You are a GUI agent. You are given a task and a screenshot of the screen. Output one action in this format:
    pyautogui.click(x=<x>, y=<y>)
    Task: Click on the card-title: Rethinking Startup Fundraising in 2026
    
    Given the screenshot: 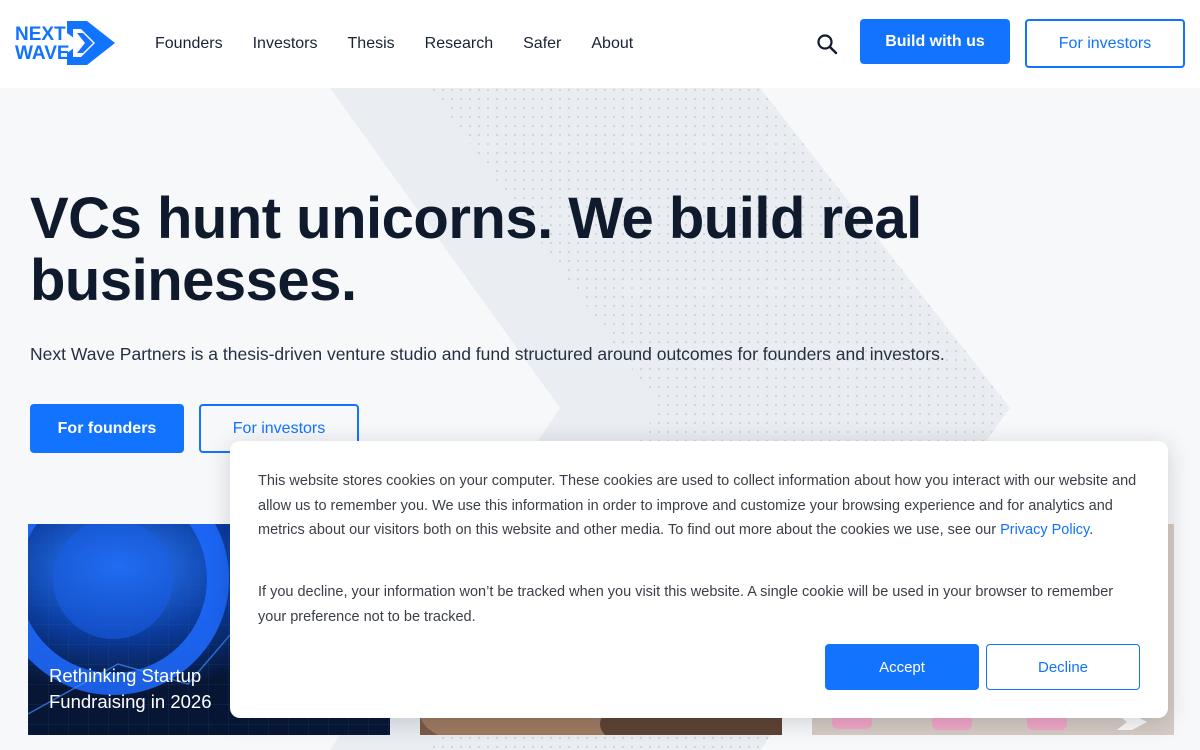 What is the action you would take?
    pyautogui.click(x=130, y=688)
    